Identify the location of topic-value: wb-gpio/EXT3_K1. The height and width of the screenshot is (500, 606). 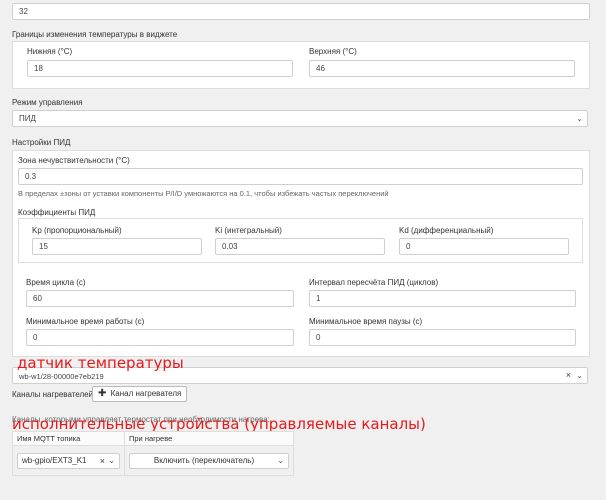
(54, 460).